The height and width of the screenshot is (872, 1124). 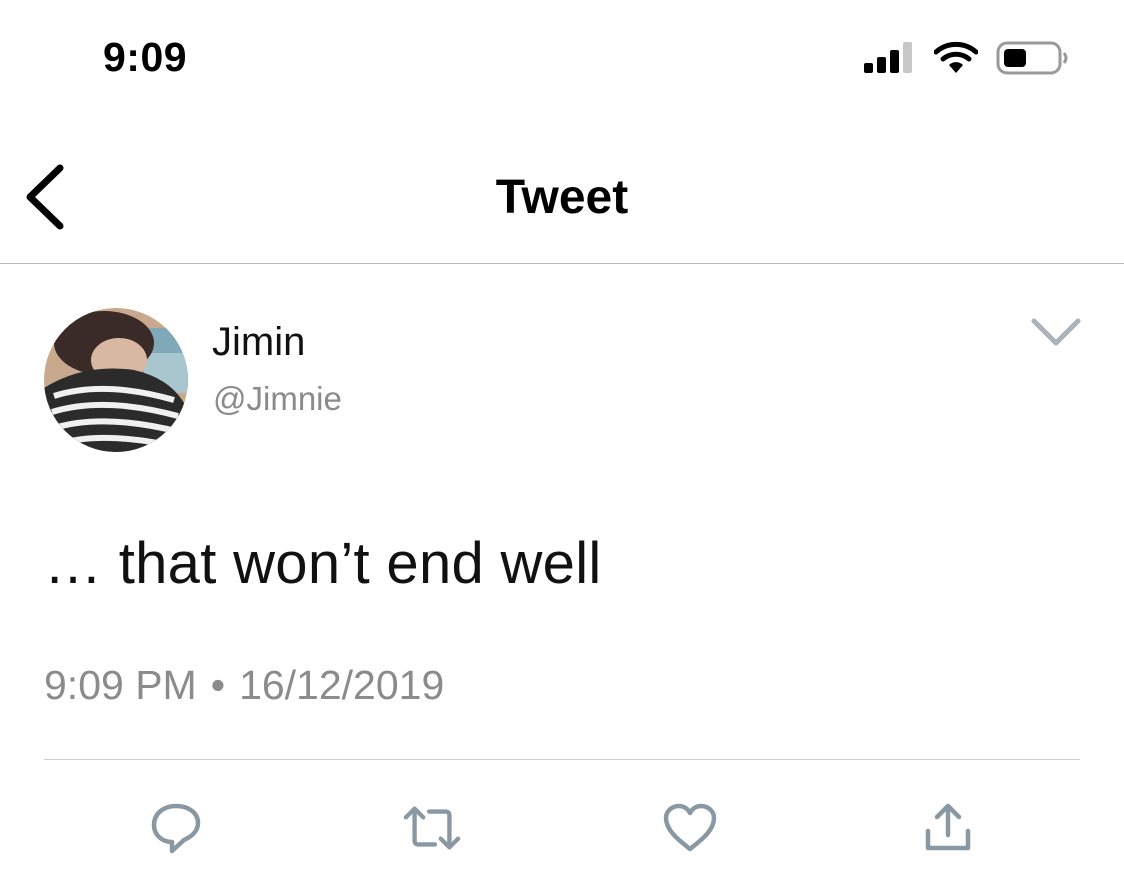 I want to click on reply-icon, so click(x=176, y=828).